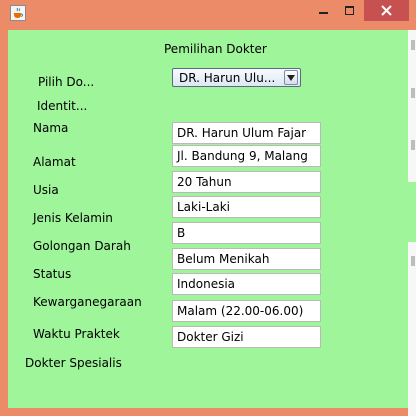 Image resolution: width=416 pixels, height=416 pixels. Describe the element at coordinates (51, 128) in the screenshot. I see `nama-label: Nama` at that location.